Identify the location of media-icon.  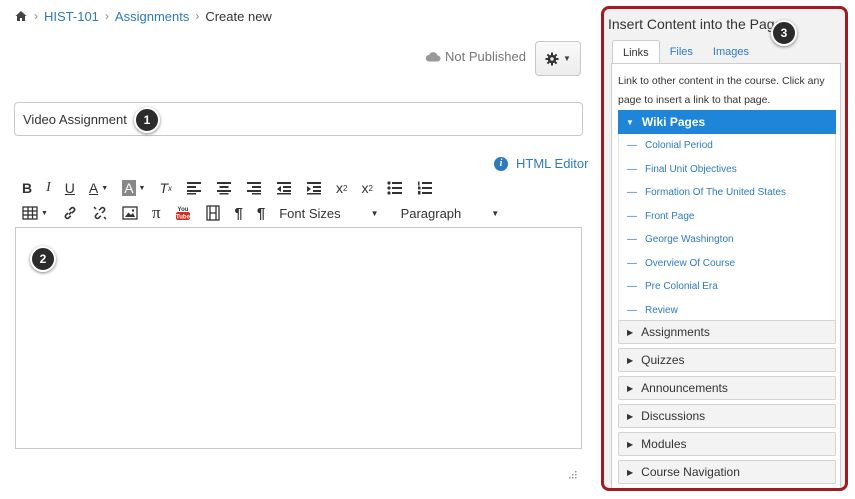
(213, 213).